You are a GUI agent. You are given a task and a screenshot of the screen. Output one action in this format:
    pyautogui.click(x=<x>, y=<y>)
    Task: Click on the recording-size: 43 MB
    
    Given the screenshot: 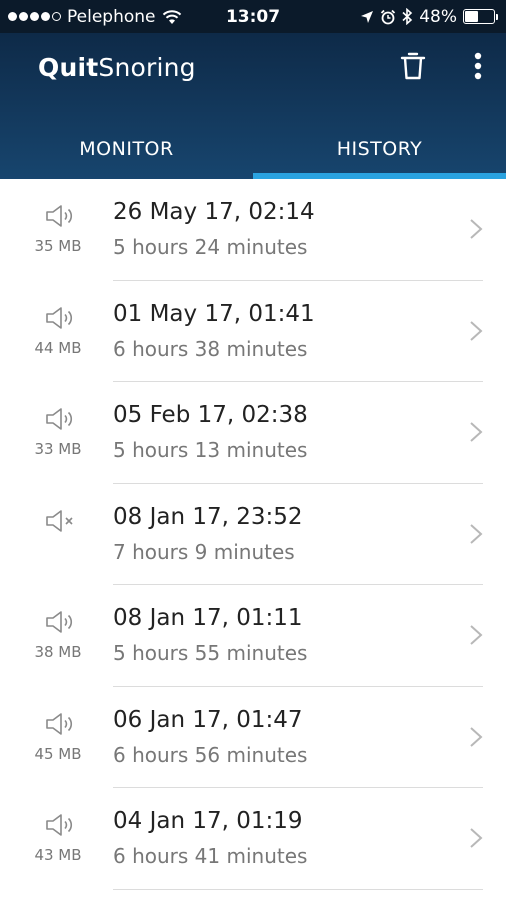 What is the action you would take?
    pyautogui.click(x=58, y=855)
    